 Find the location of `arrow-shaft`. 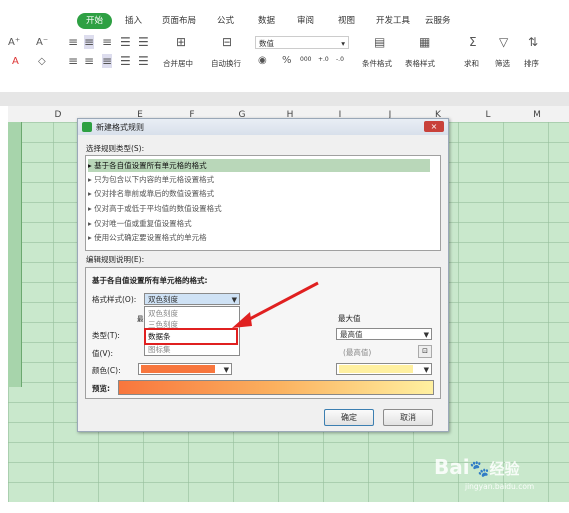

arrow-shaft is located at coordinates (281, 302).